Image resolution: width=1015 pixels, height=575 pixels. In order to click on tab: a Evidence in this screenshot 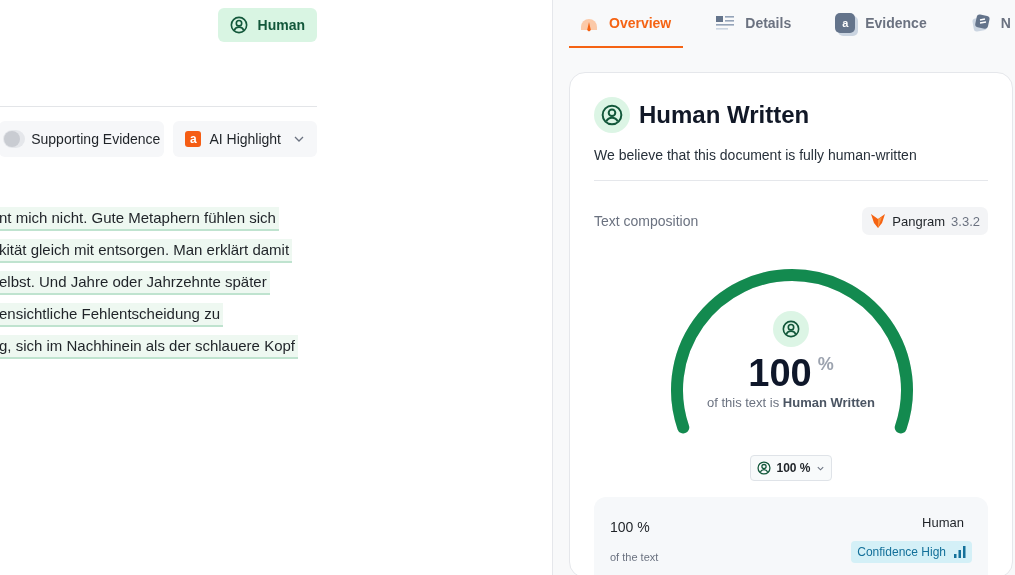, I will do `click(882, 24)`.